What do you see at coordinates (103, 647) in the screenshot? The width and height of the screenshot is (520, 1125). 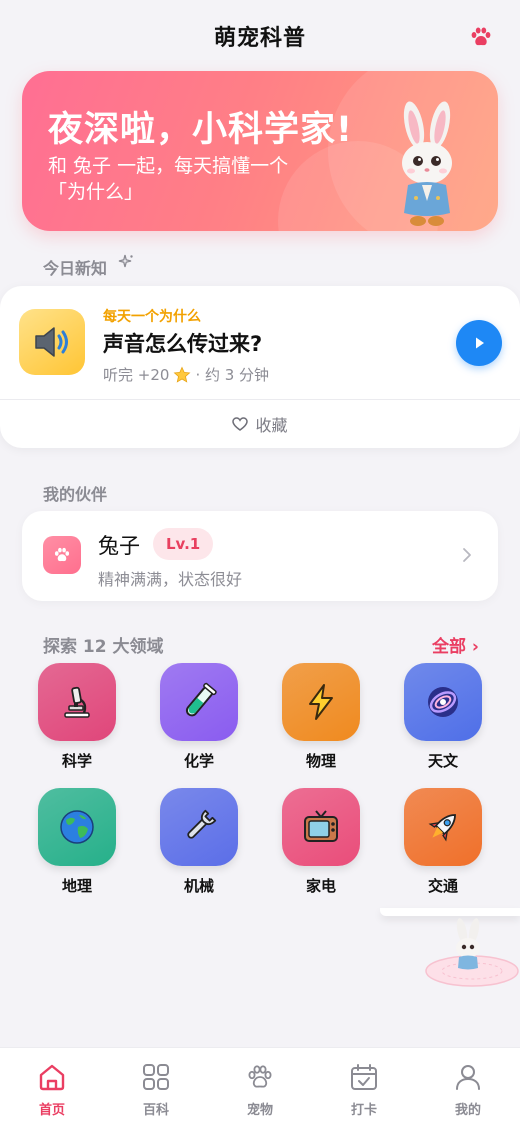 I see `explore-section-label: 探索 12 大领域` at bounding box center [103, 647].